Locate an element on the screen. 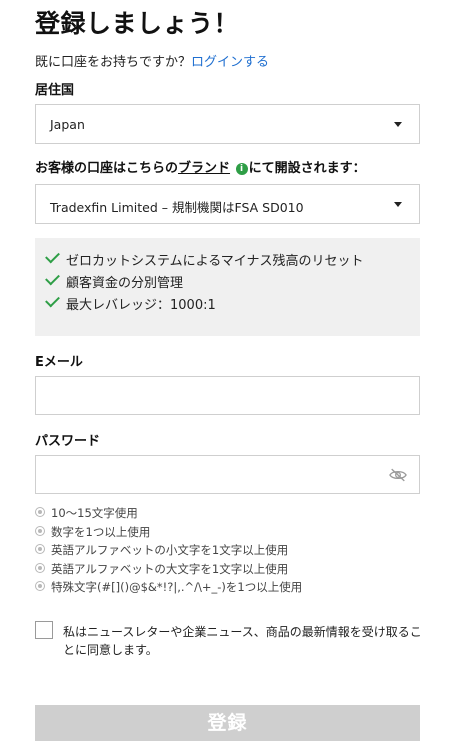  brand-link: ブランド is located at coordinates (204, 168).